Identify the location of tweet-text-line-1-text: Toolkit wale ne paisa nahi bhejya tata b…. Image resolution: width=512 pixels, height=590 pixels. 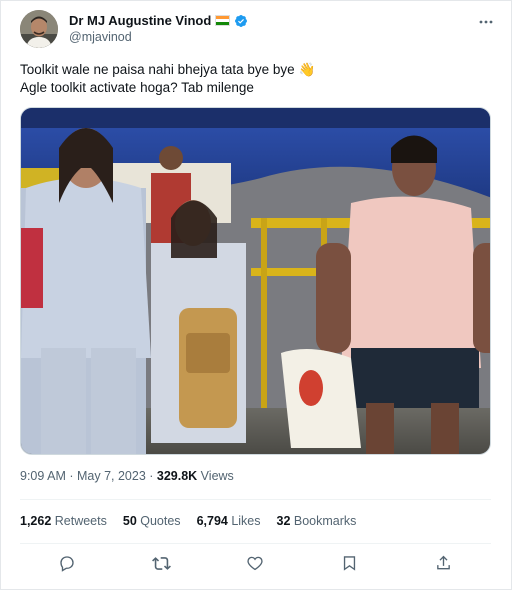
(157, 69).